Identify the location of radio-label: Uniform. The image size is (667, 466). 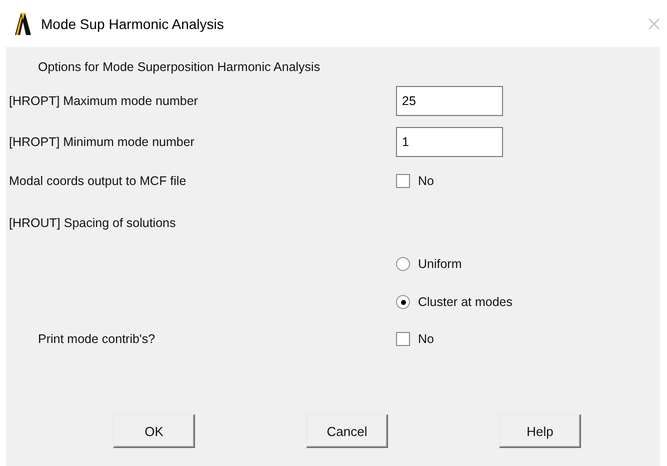
(440, 264).